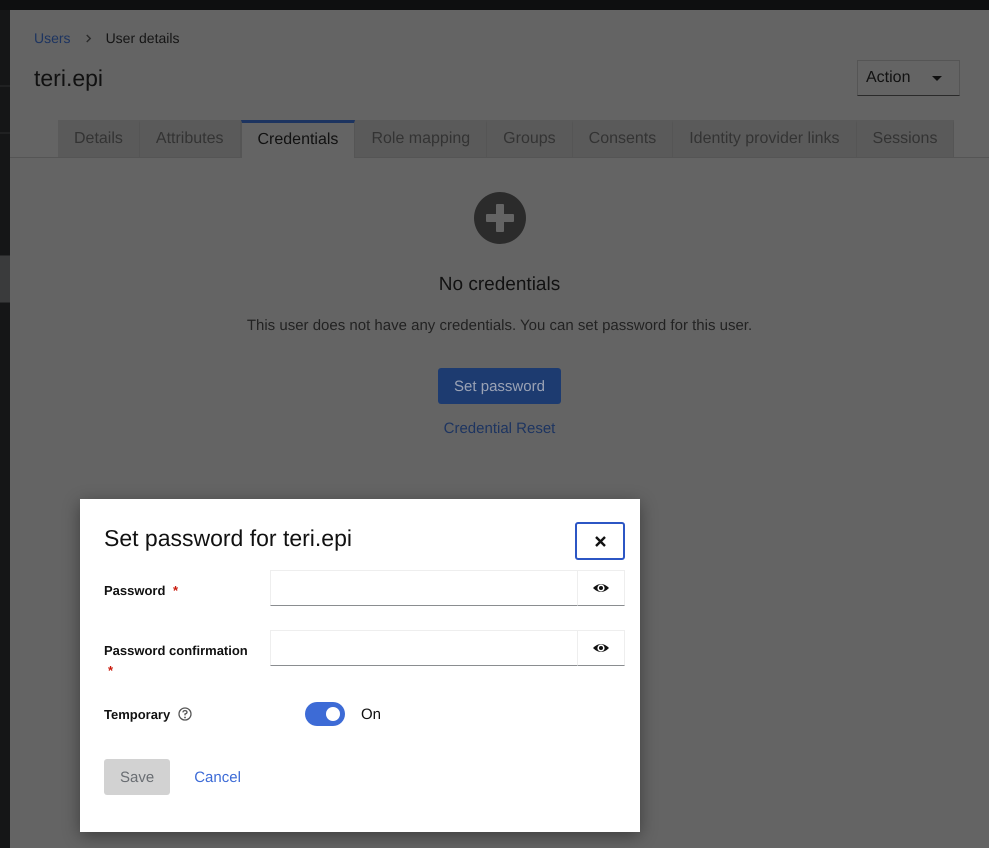 This screenshot has width=989, height=848. Describe the element at coordinates (52, 38) in the screenshot. I see `breadcrumb-link: Users` at that location.